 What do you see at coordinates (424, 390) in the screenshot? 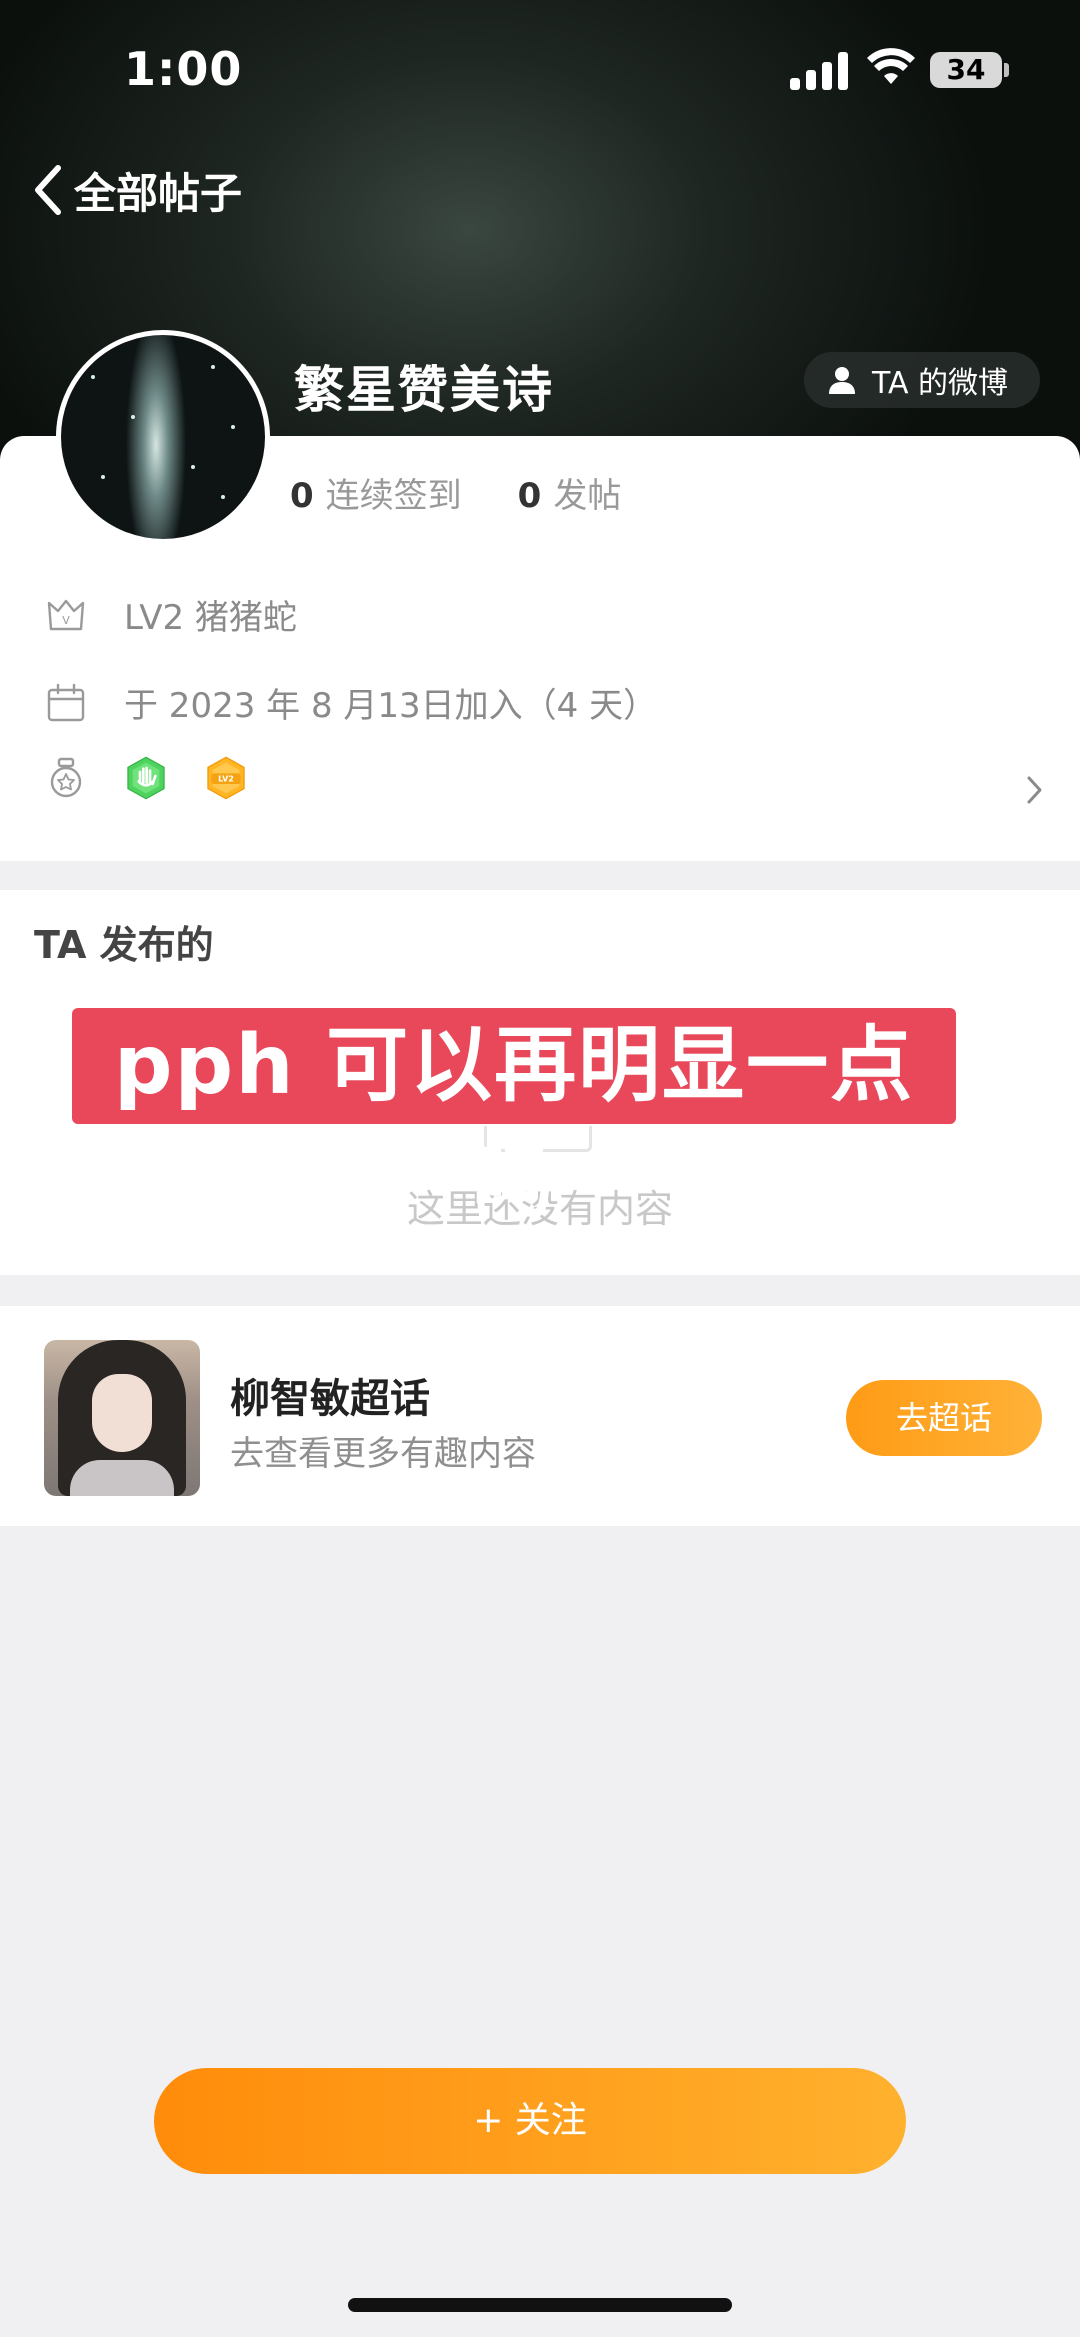
I see `username: 繁星赞美诗` at bounding box center [424, 390].